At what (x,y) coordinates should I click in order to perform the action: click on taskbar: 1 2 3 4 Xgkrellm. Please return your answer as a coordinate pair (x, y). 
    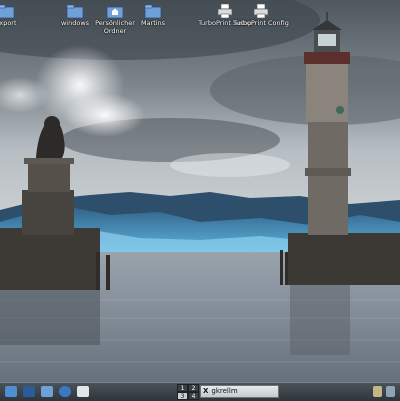
    Looking at the image, I should click on (200, 391).